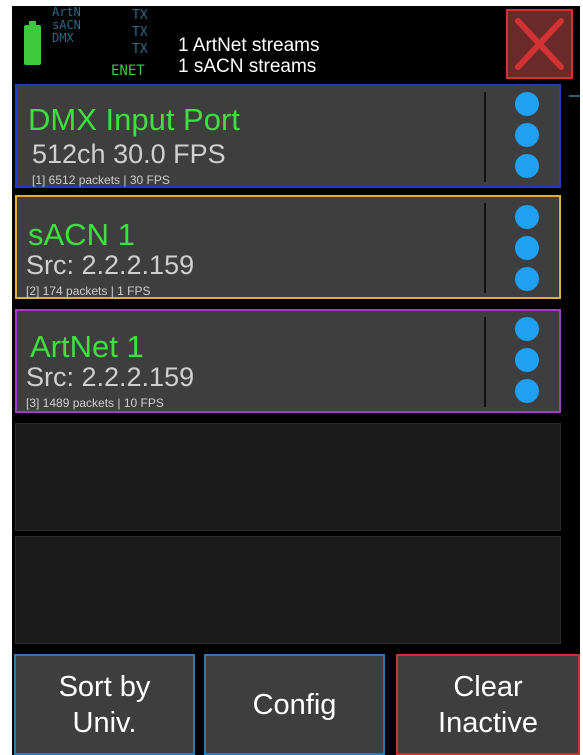 The width and height of the screenshot is (583, 755). I want to click on stream-title: ArtNet 1, so click(87, 346).